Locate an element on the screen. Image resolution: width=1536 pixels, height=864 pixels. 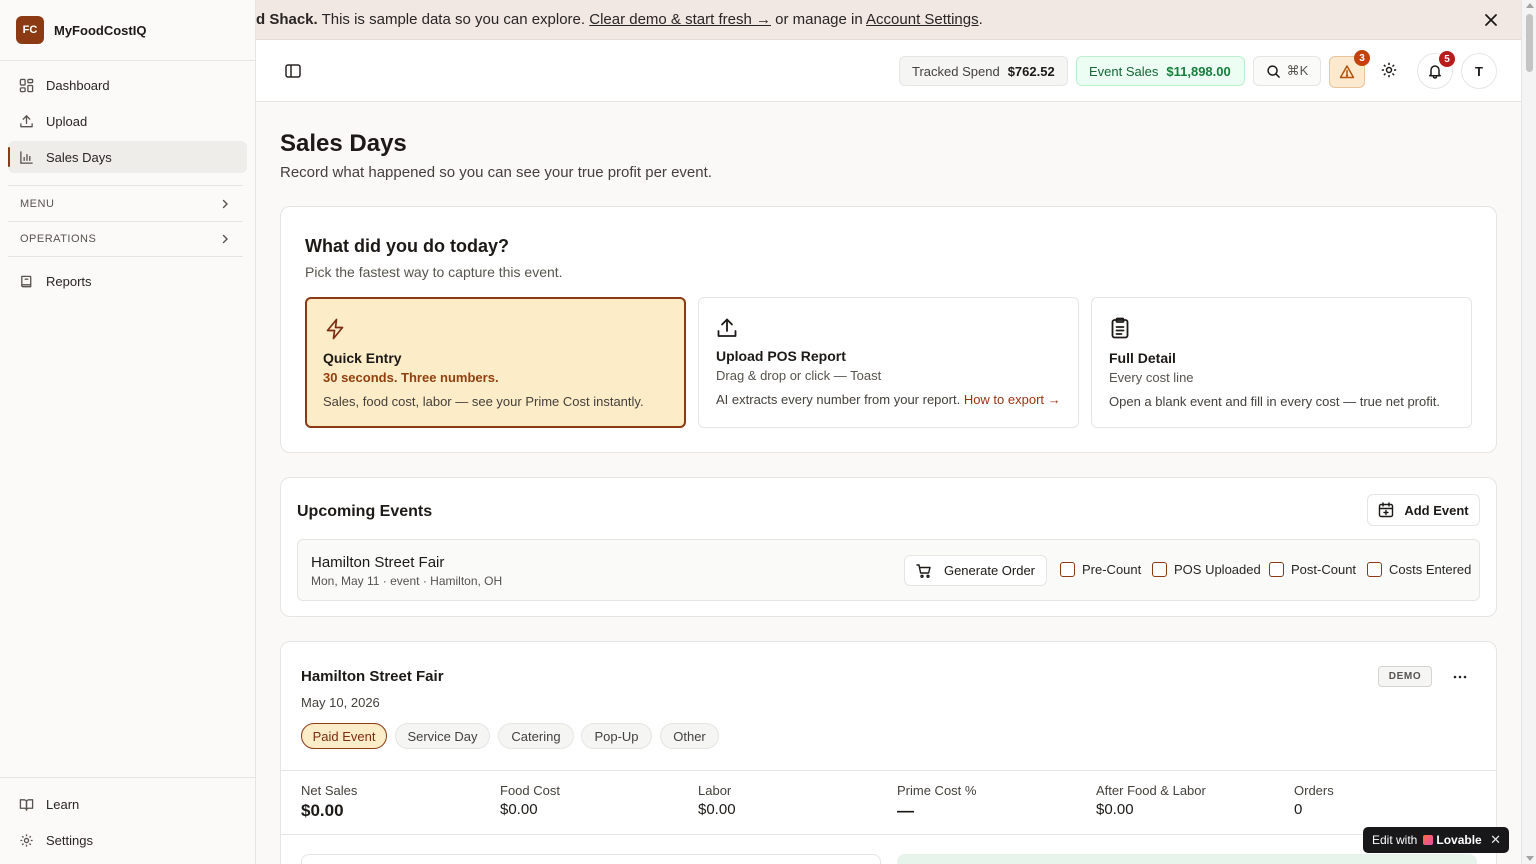
calendar-plus-icon is located at coordinates (1386, 510).